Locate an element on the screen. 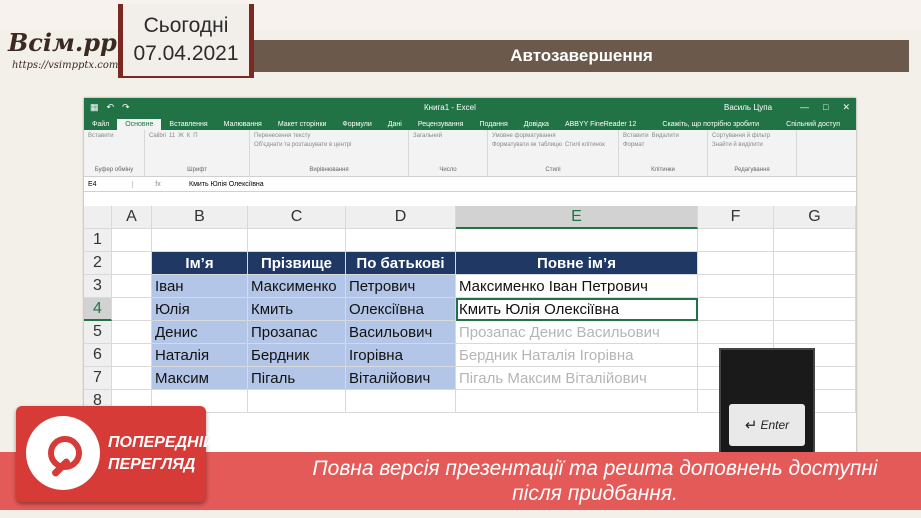  ribbon-command: Стилі клітинок is located at coordinates (585, 145).